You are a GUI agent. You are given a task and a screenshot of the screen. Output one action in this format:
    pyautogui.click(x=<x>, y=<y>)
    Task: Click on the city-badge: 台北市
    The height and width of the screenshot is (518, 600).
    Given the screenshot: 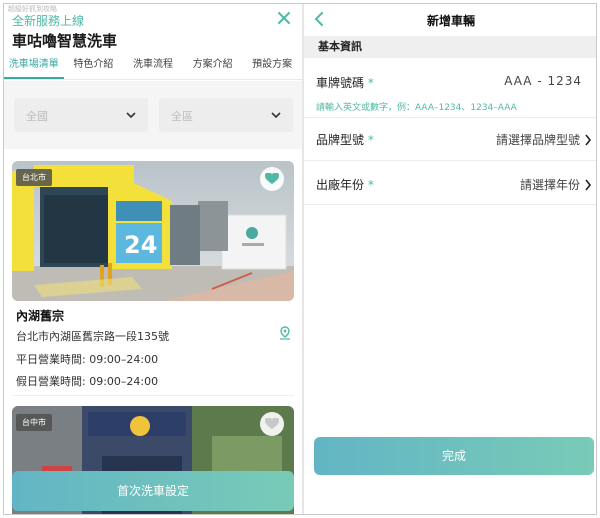 What is the action you would take?
    pyautogui.click(x=34, y=177)
    